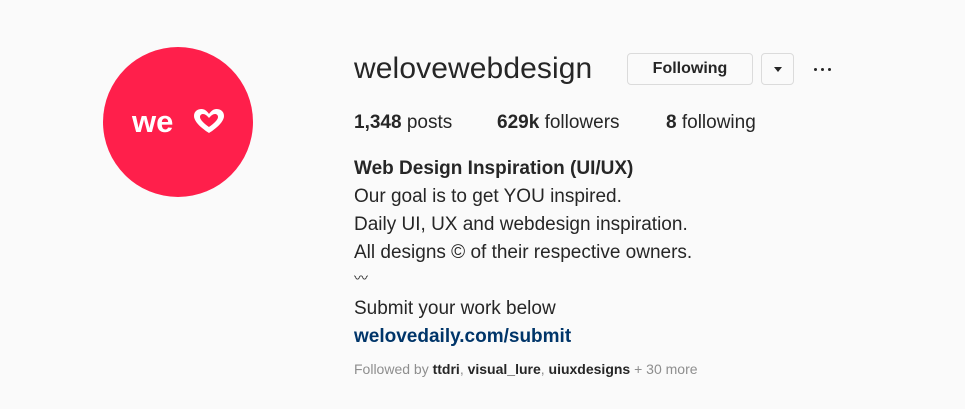 This screenshot has width=965, height=409. Describe the element at coordinates (209, 121) in the screenshot. I see `heart-icon` at that location.